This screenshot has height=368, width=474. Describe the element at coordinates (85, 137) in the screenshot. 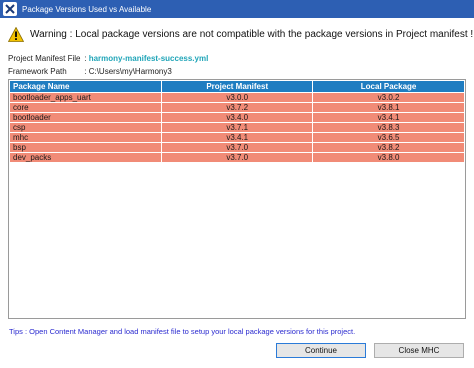

I see `package-name-cell: mhc` at that location.